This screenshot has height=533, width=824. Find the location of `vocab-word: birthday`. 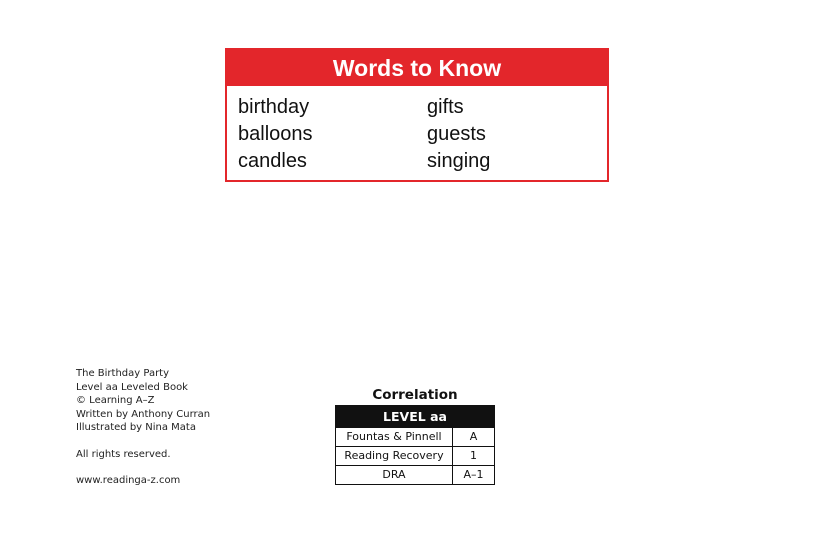

vocab-word: birthday is located at coordinates (274, 107).